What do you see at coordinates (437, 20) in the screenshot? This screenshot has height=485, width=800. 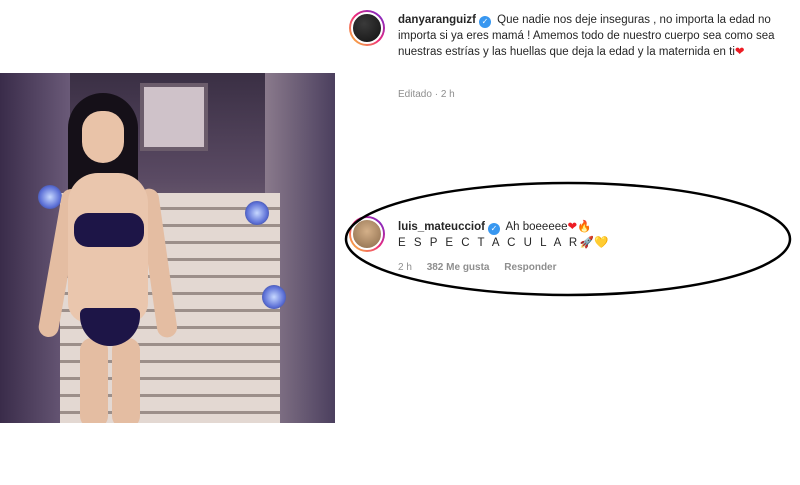 I see `post-username: danyaranguizf` at bounding box center [437, 20].